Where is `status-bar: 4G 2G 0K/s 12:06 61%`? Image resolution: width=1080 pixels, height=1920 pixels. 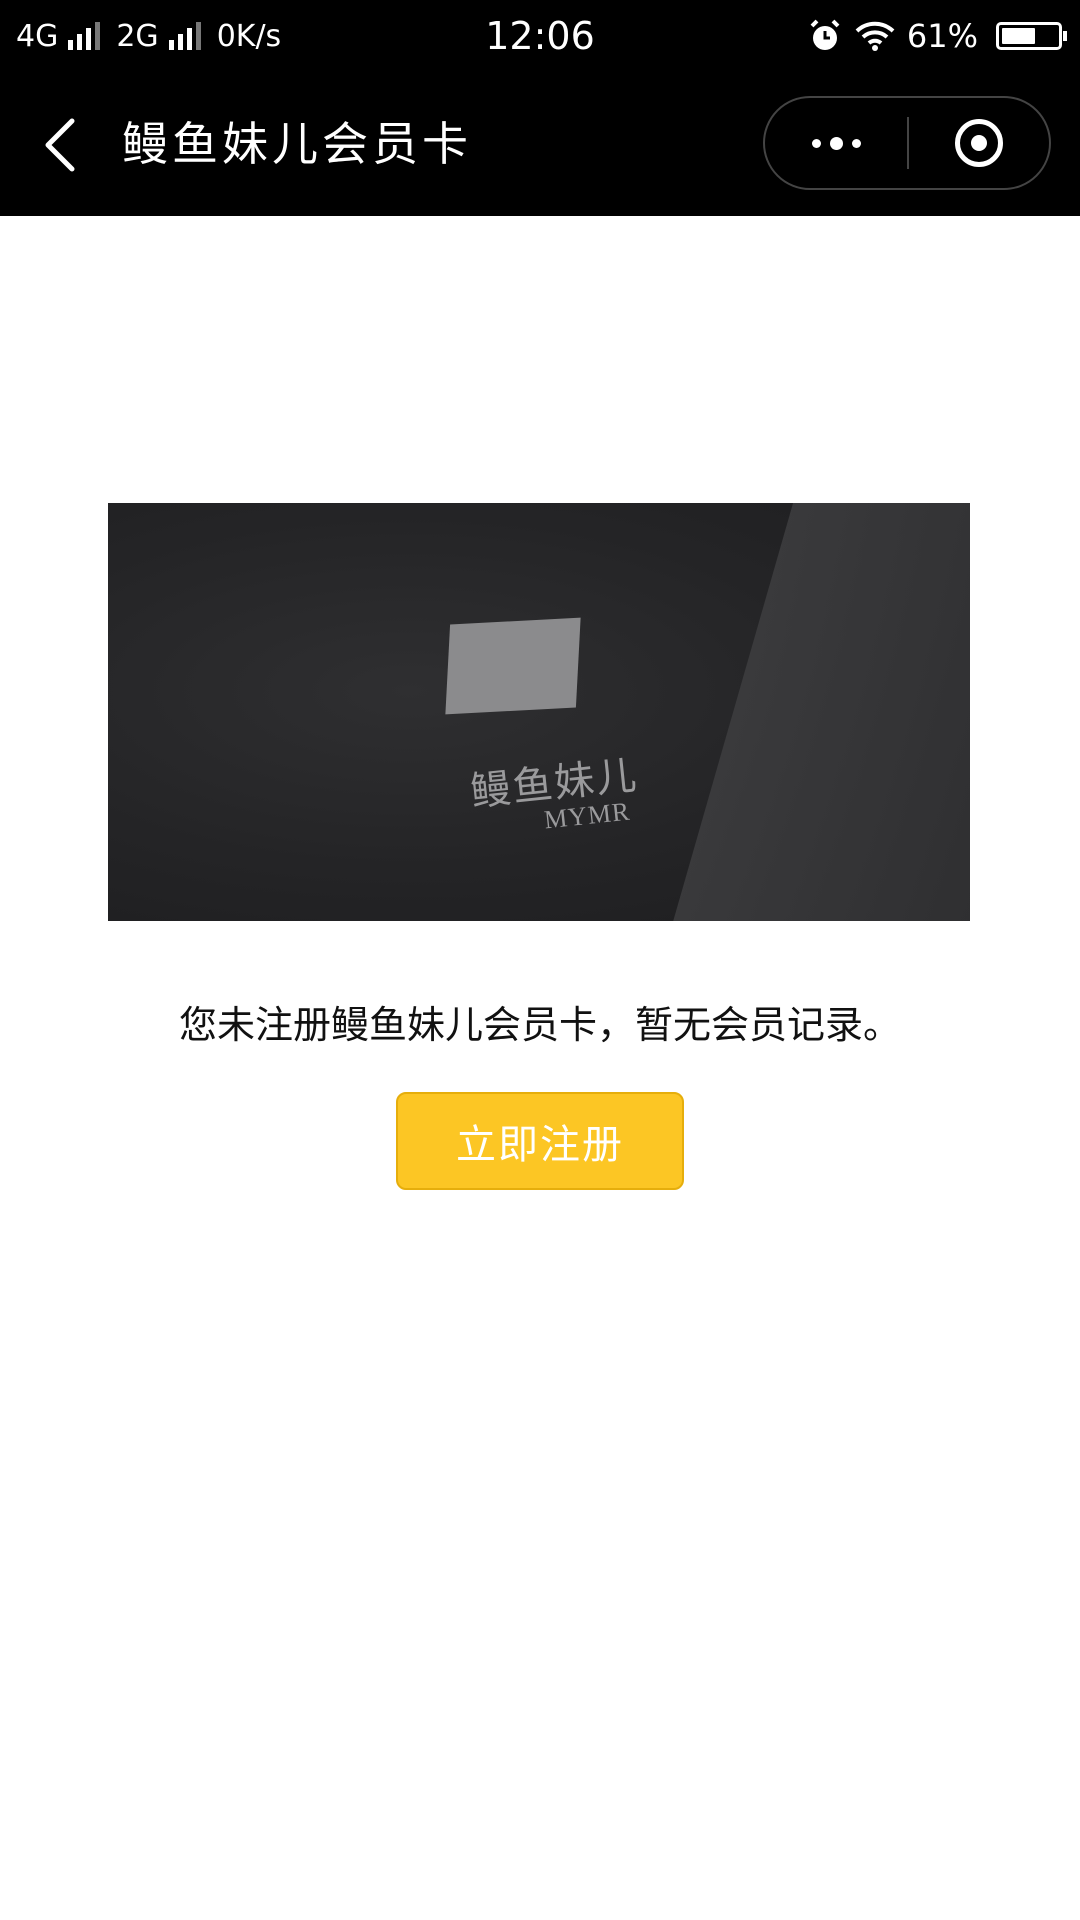
status-bar: 4G 2G 0K/s 12:06 61% is located at coordinates (540, 36).